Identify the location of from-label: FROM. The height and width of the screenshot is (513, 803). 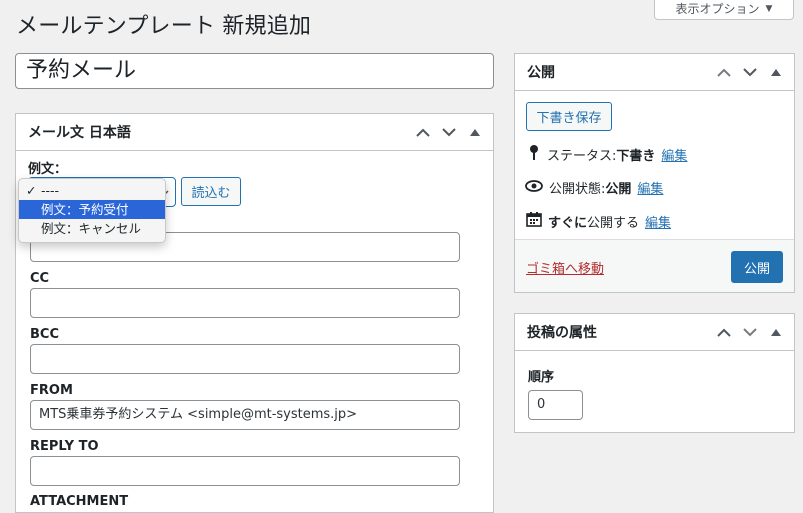
(51, 390).